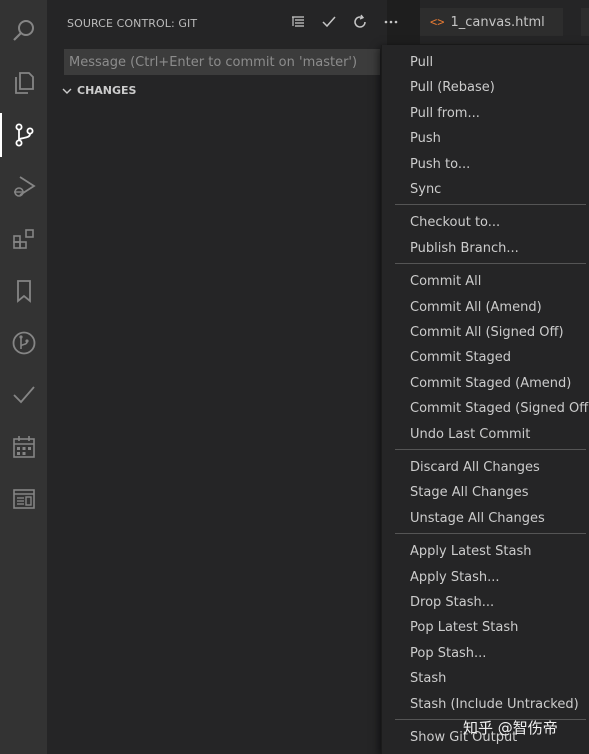  I want to click on menu-item-push: Push, so click(485, 138).